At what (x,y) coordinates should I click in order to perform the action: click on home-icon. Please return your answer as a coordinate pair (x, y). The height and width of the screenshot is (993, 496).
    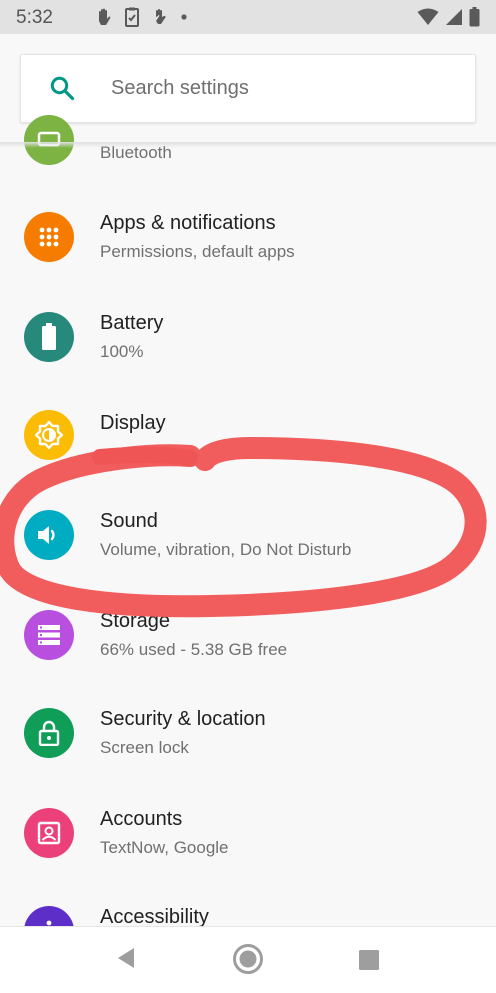
    Looking at the image, I should click on (248, 959).